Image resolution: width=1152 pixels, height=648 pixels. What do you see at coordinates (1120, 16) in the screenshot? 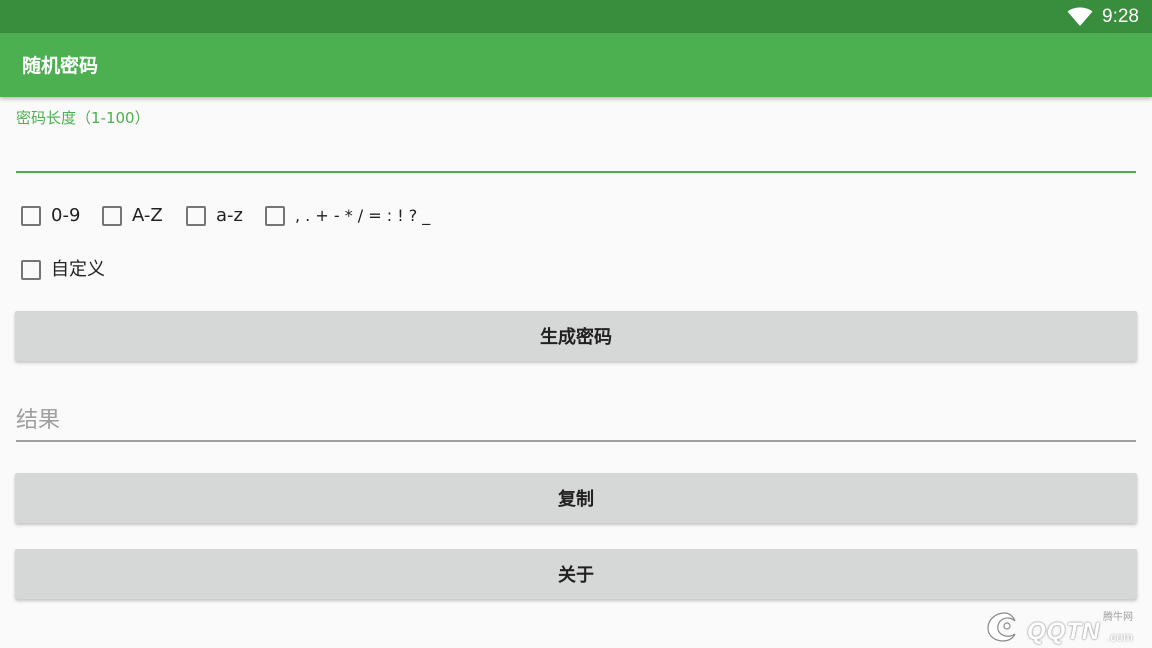
I see `status-time: 9:28` at bounding box center [1120, 16].